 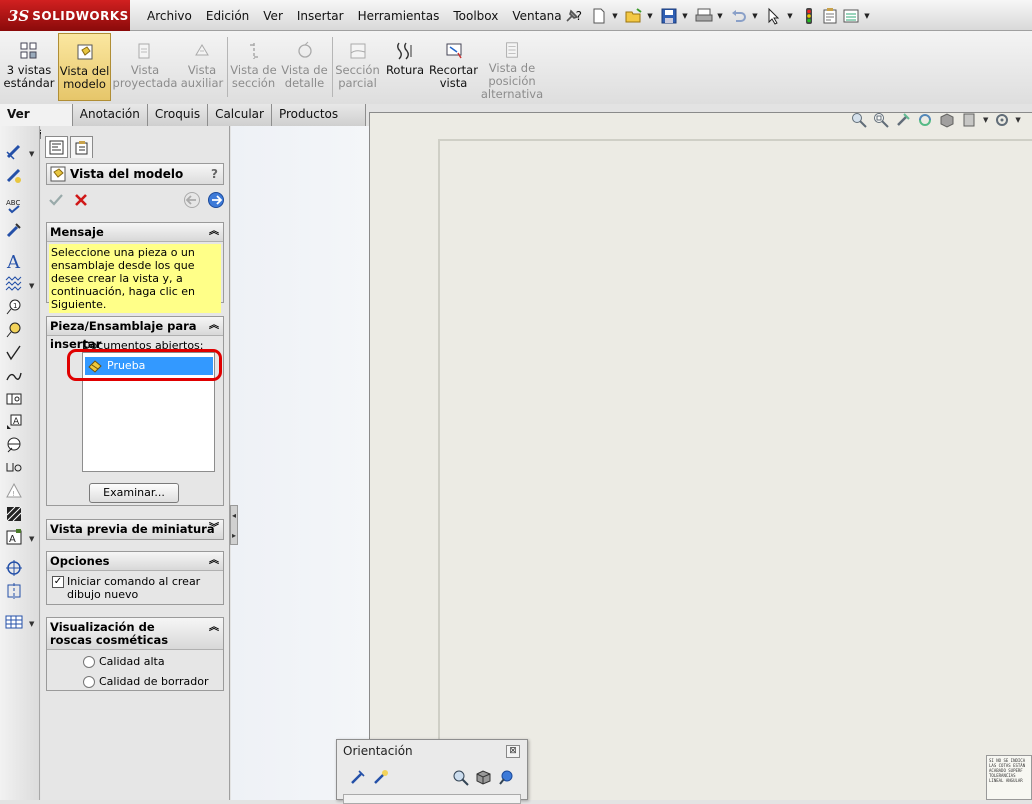 I want to click on options-group-header: Opciones ︽, so click(x=135, y=561).